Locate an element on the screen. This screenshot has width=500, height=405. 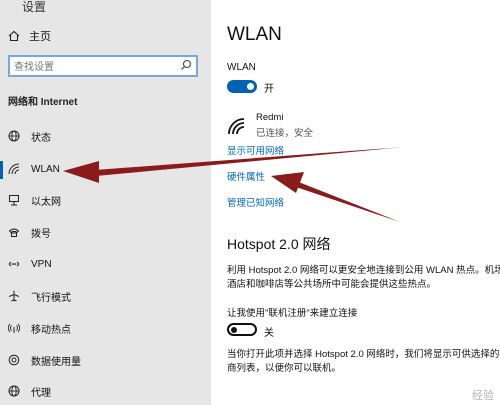
online-signup-toggle is located at coordinates (242, 329).